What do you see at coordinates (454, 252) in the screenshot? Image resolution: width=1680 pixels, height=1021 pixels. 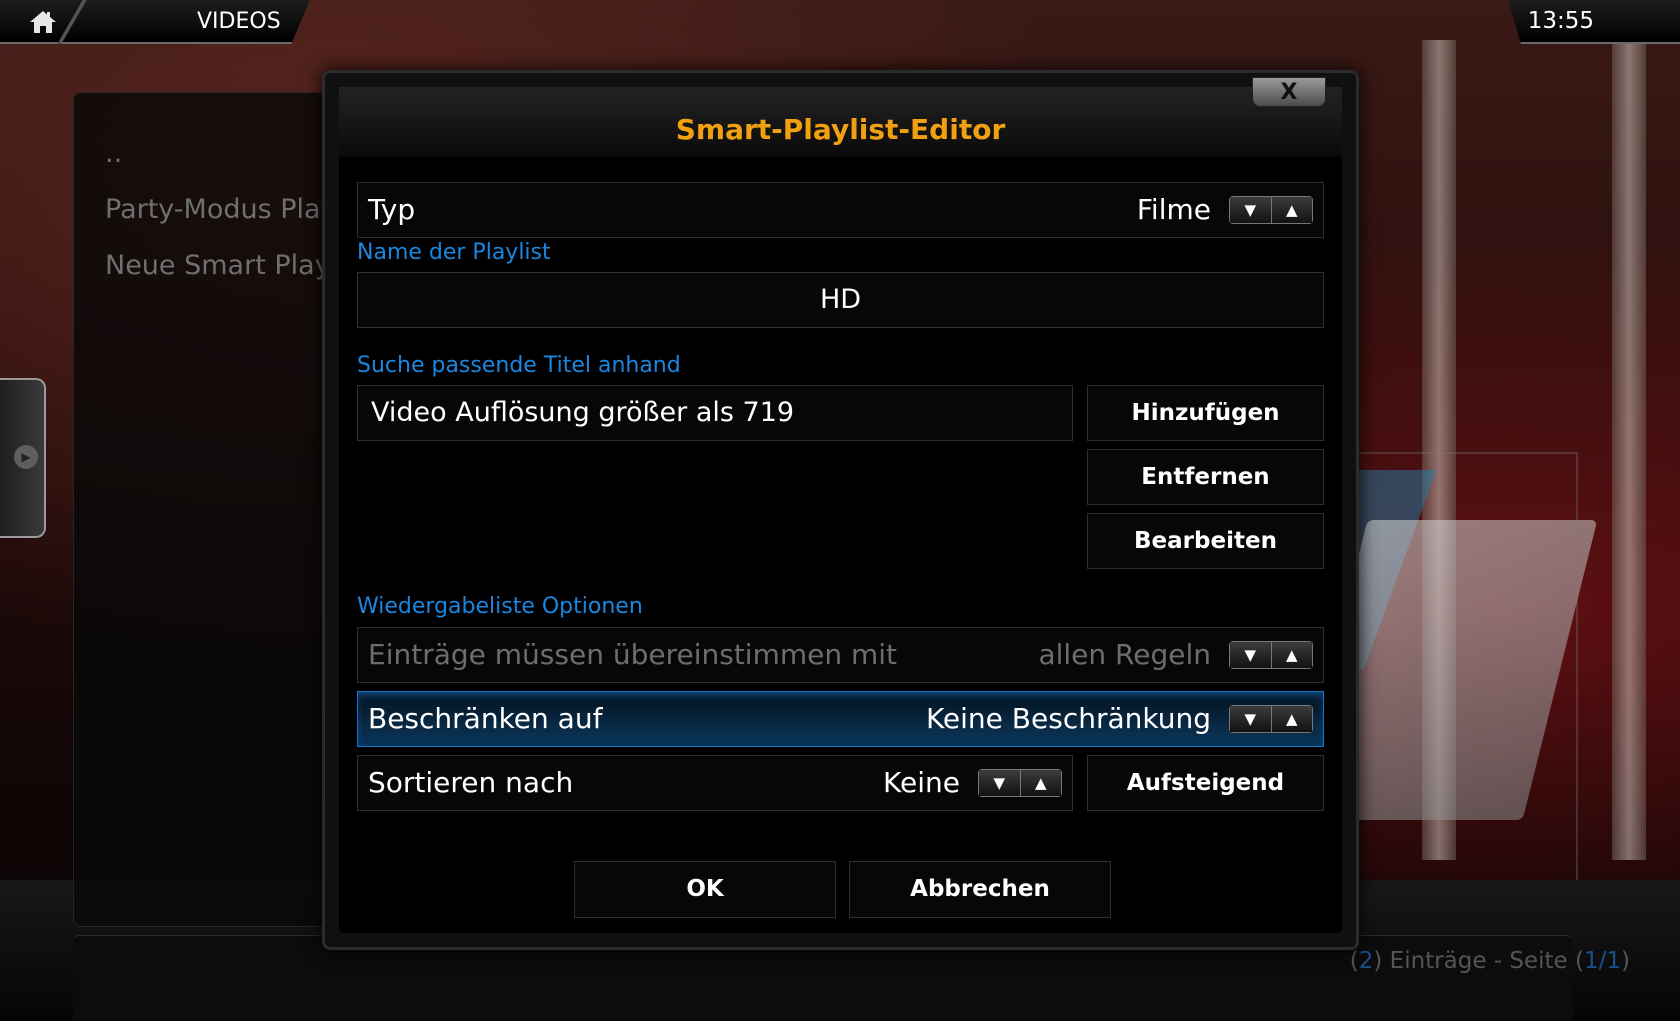 I see `name-section-label: Name der Playlist` at bounding box center [454, 252].